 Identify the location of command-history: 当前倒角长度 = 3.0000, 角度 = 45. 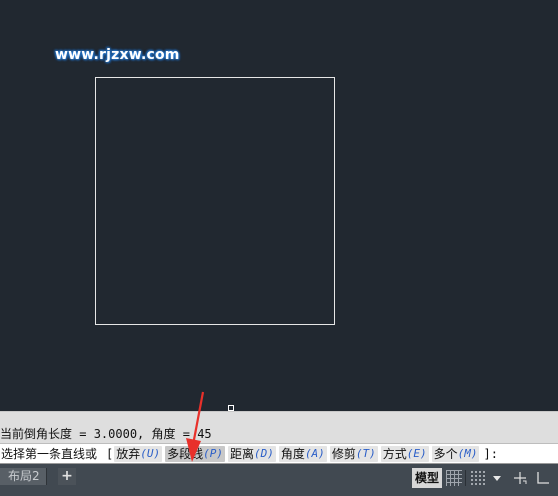
(279, 427).